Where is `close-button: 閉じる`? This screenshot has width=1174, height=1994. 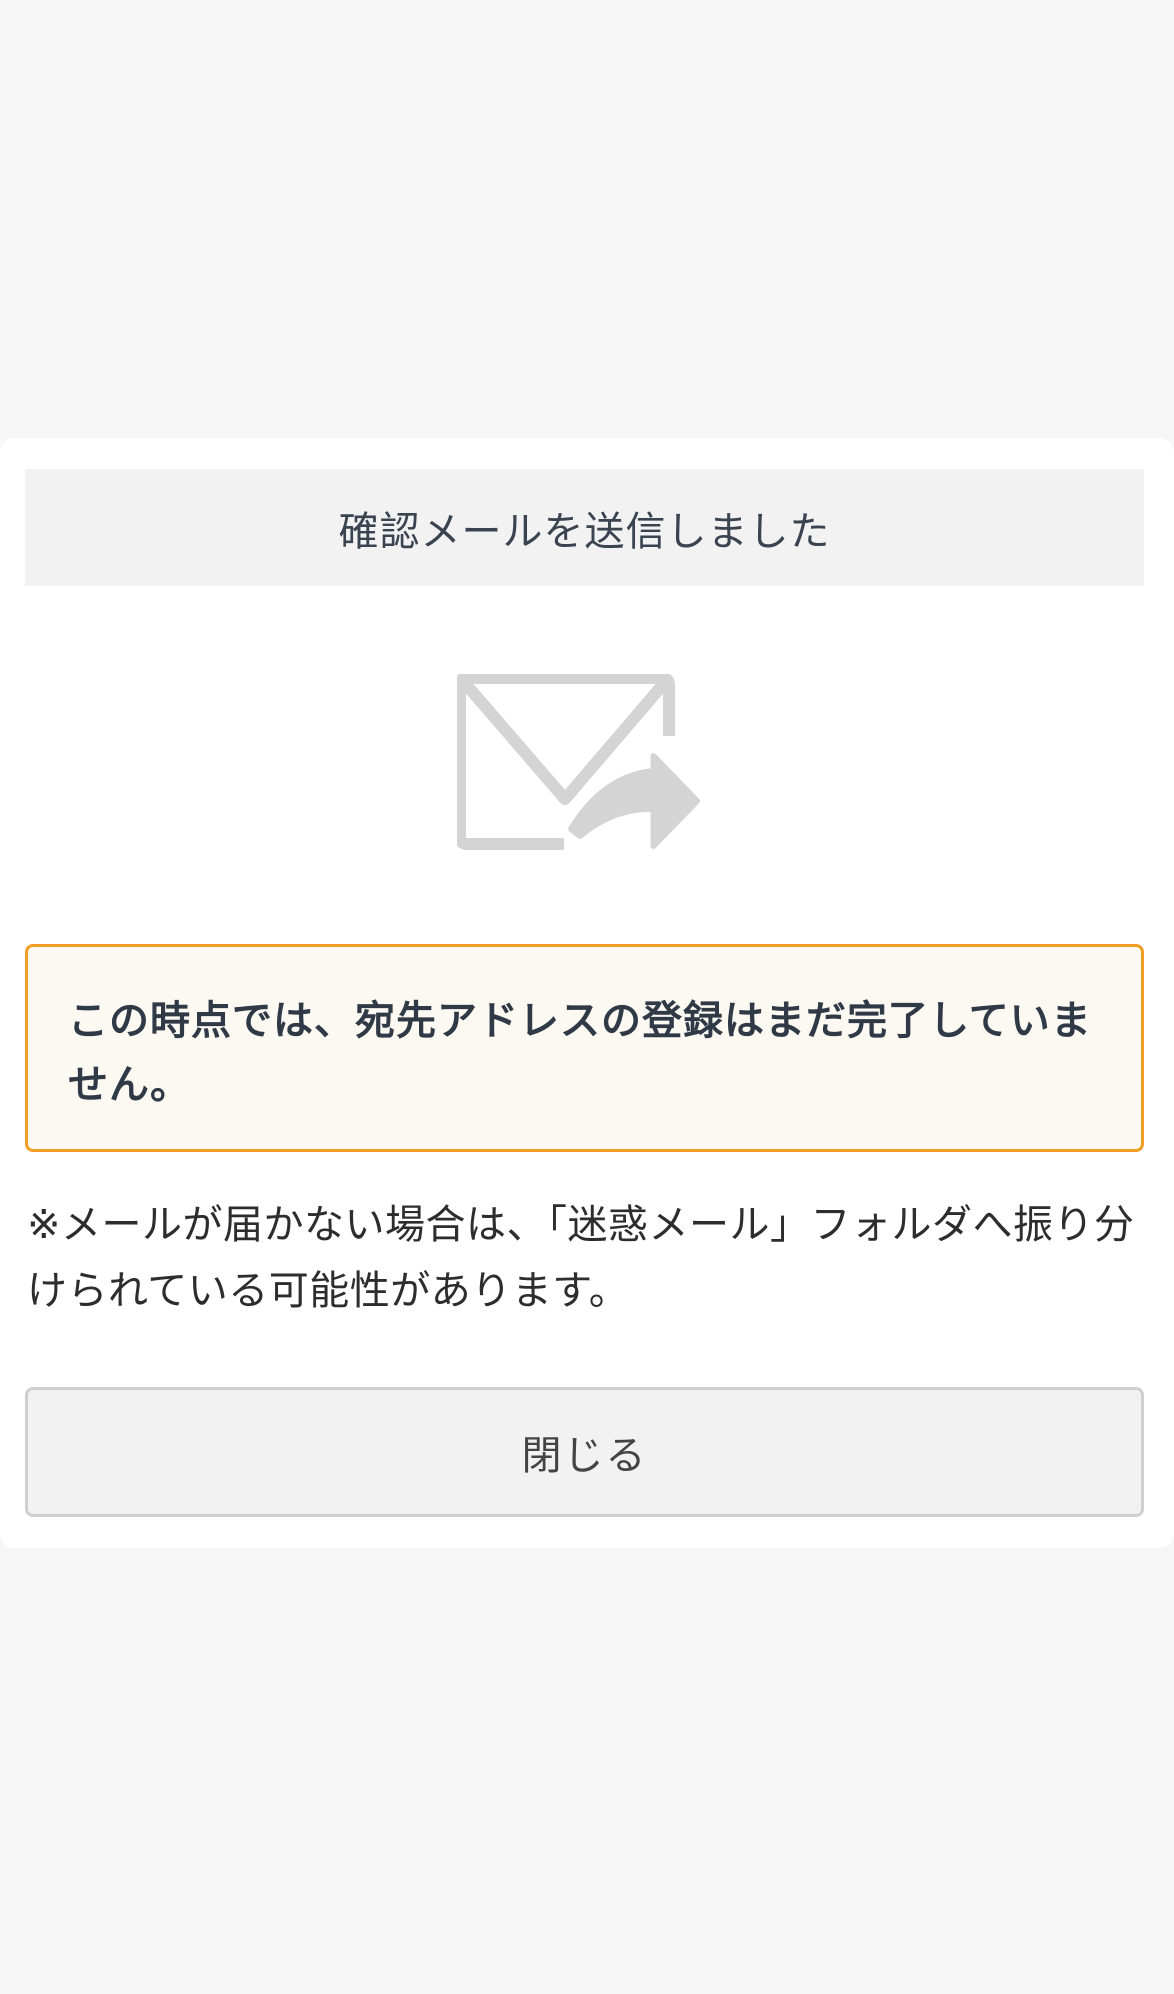 close-button: 閉じる is located at coordinates (584, 1452).